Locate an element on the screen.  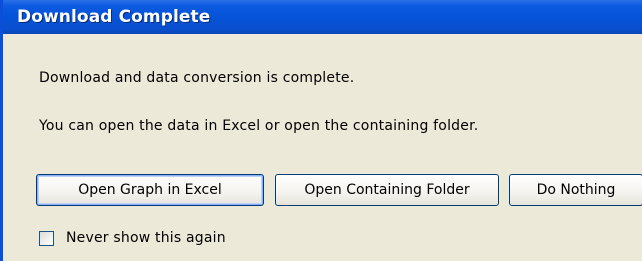
never-show-again-label: Never show this again is located at coordinates (146, 238).